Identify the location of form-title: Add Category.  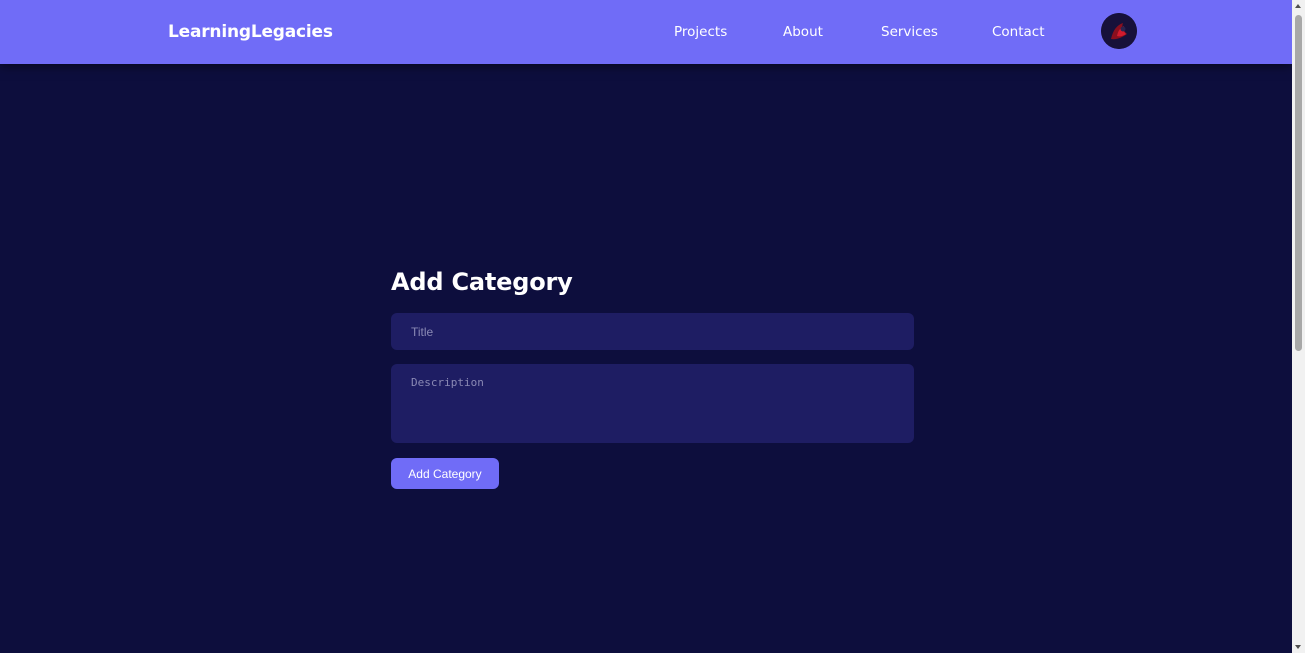
(482, 282).